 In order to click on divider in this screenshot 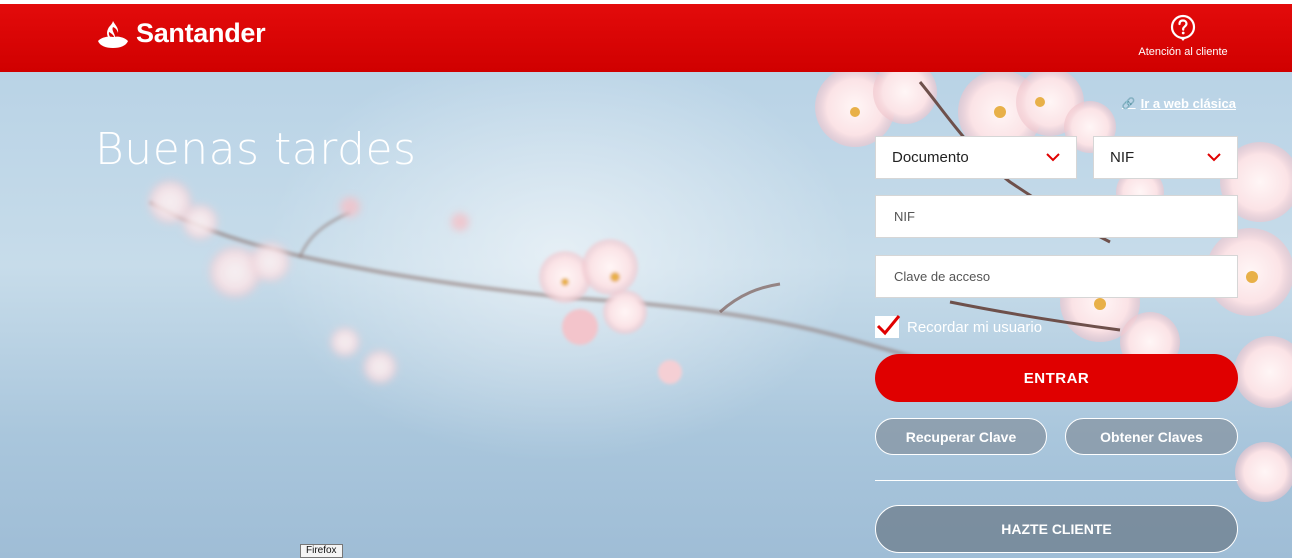, I will do `click(1056, 480)`.